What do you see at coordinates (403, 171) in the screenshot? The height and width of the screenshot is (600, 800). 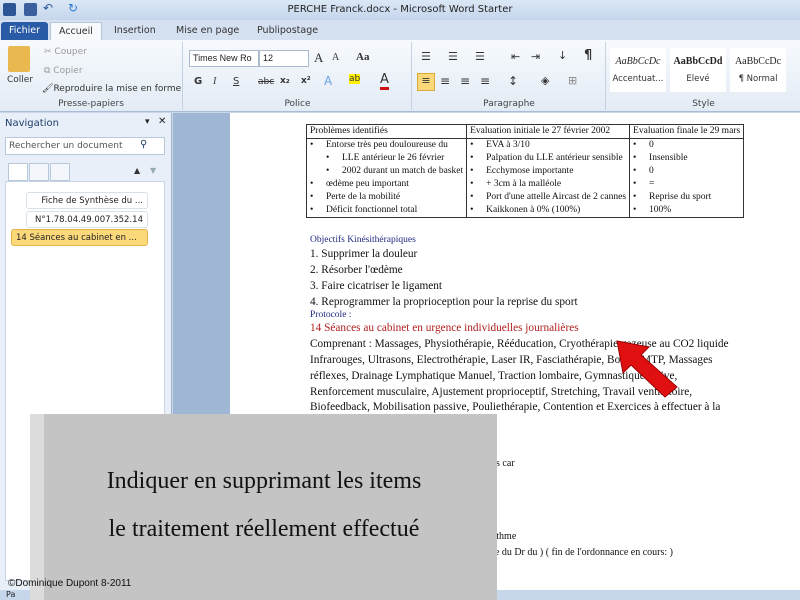 I see `table-cell: 2002 durant un match de basket` at bounding box center [403, 171].